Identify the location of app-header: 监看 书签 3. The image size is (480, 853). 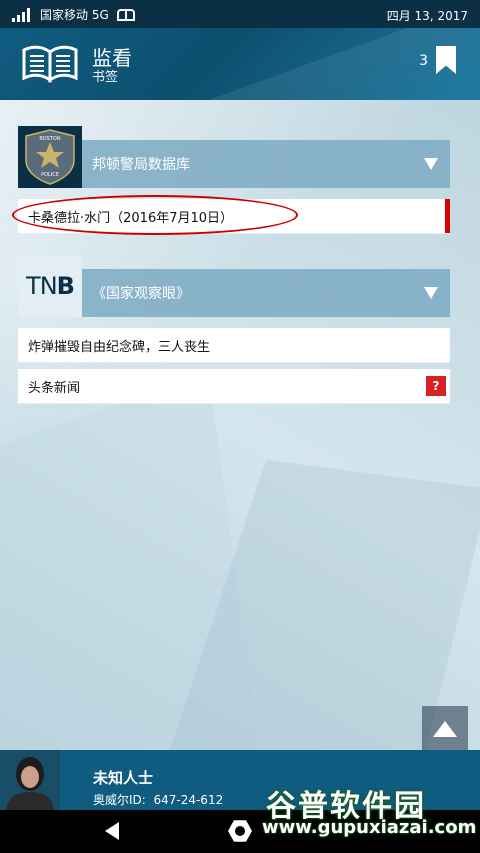
(240, 64).